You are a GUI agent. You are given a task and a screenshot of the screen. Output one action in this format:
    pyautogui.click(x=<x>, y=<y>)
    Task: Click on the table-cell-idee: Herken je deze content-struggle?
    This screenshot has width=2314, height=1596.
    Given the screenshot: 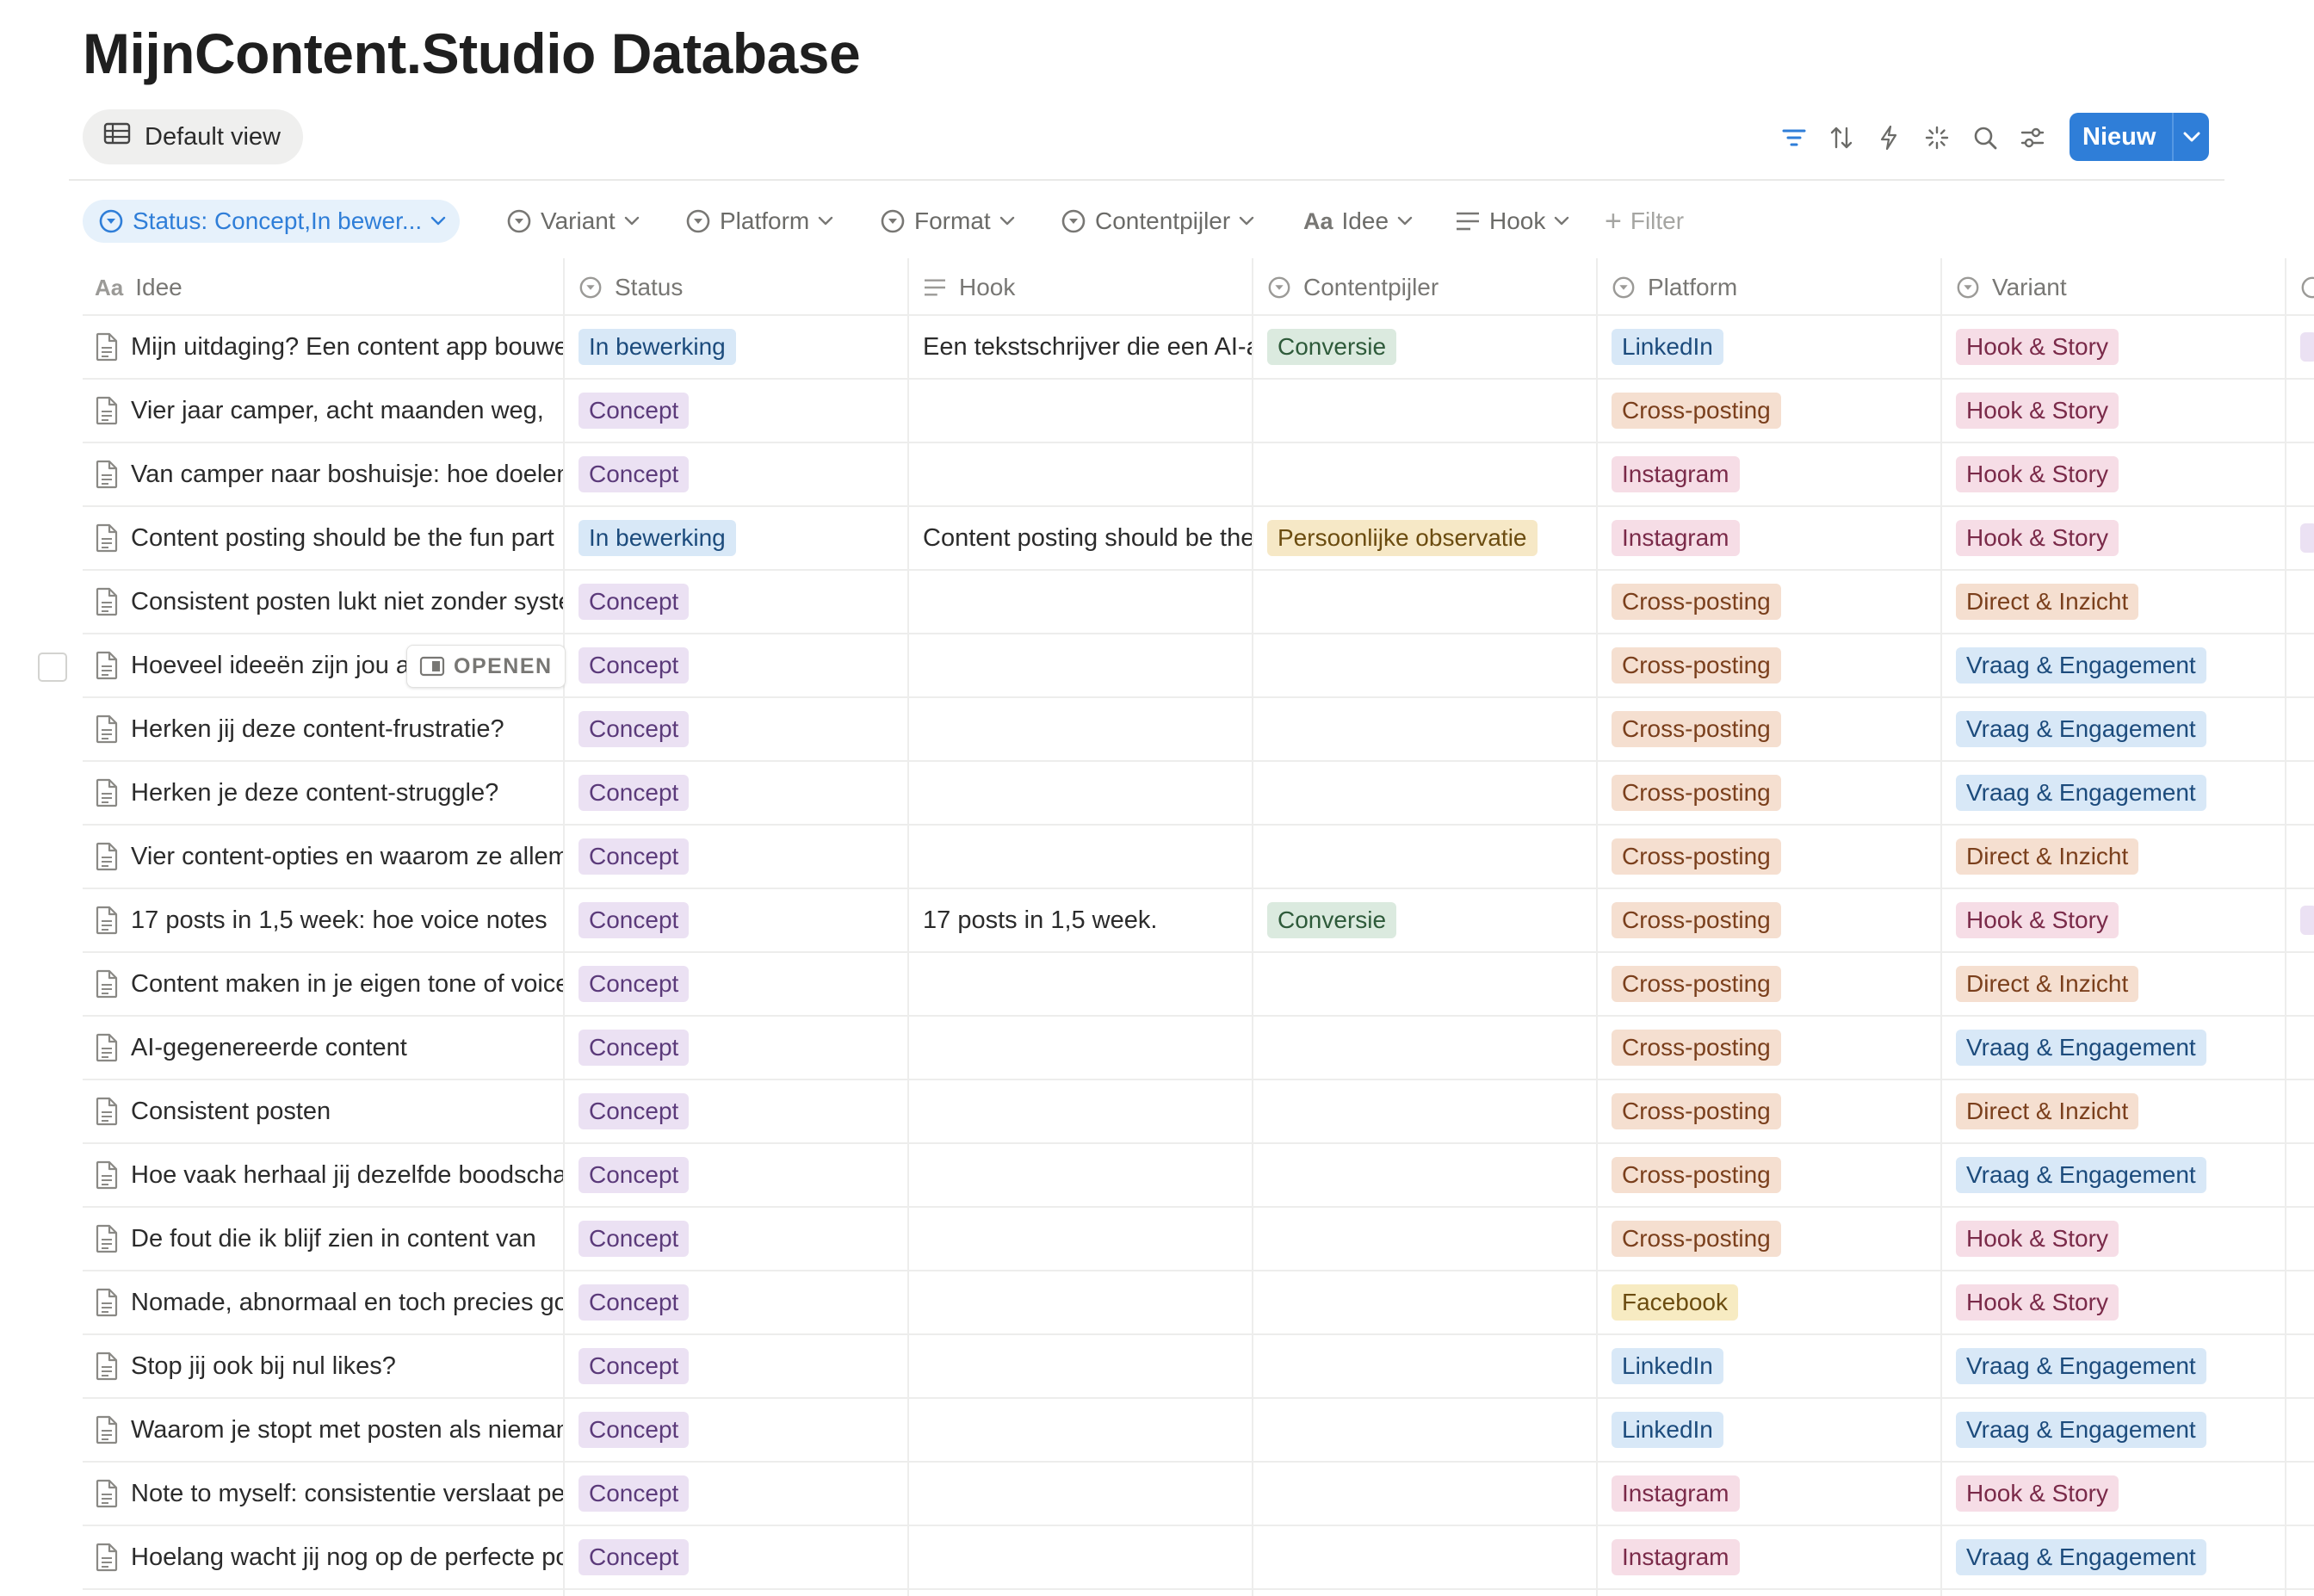 What is the action you would take?
    pyautogui.click(x=329, y=793)
    